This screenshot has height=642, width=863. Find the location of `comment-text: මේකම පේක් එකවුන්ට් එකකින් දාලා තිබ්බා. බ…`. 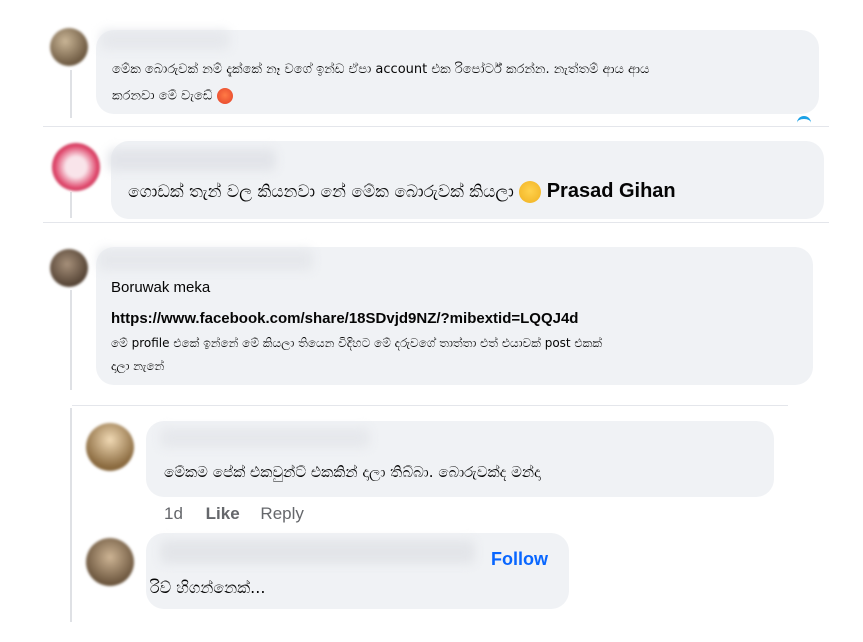

comment-text: මේකම පේක් එකවුන්ට් එකකින් දාලා තිබ්බා. බ… is located at coordinates (352, 472).